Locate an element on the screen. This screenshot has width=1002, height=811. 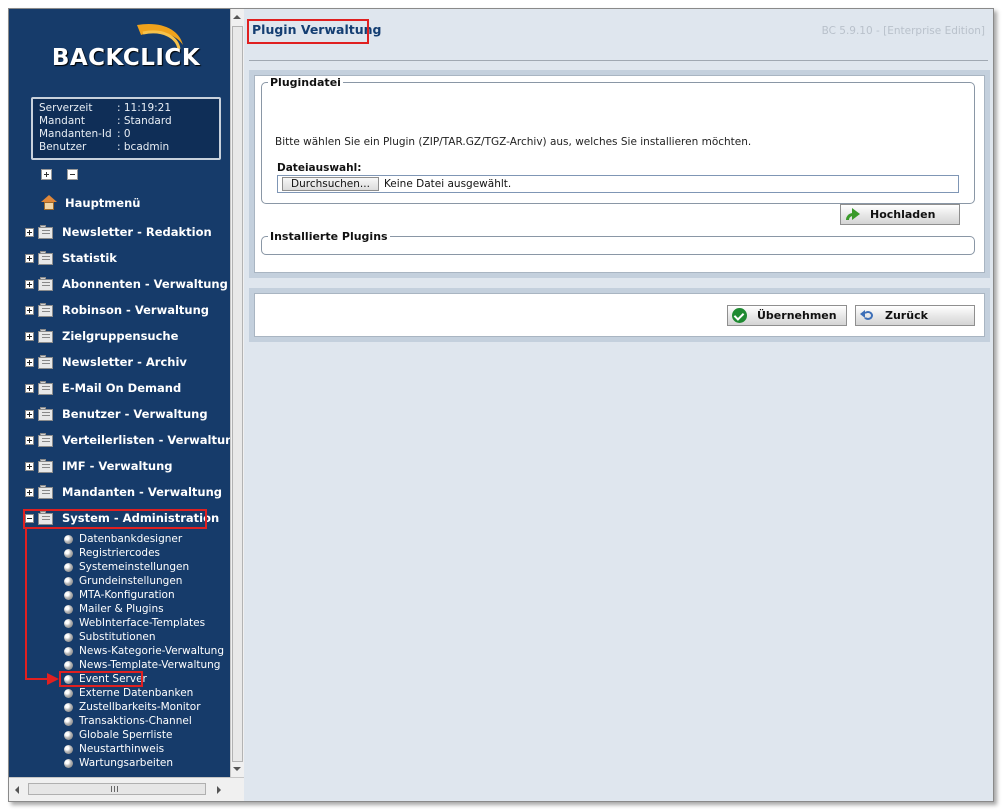
sidebar-item-benutzer-verwaltung: Benutzer - Verwaltung is located at coordinates (116, 414).